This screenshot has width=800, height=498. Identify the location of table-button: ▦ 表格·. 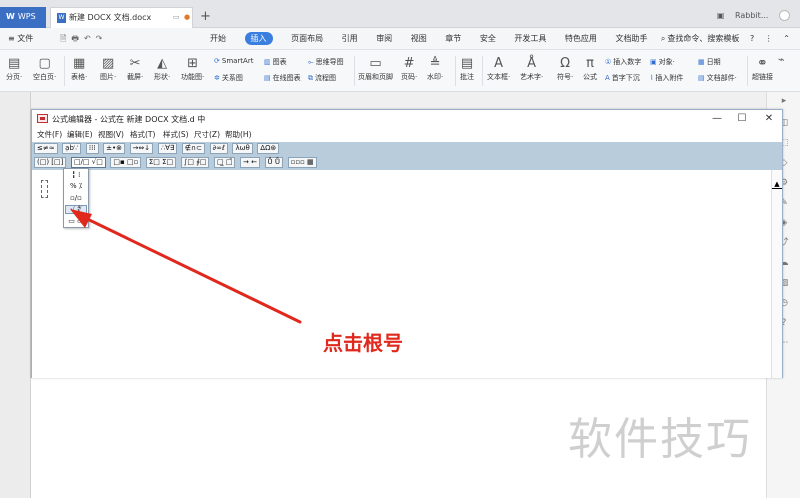
(79, 69).